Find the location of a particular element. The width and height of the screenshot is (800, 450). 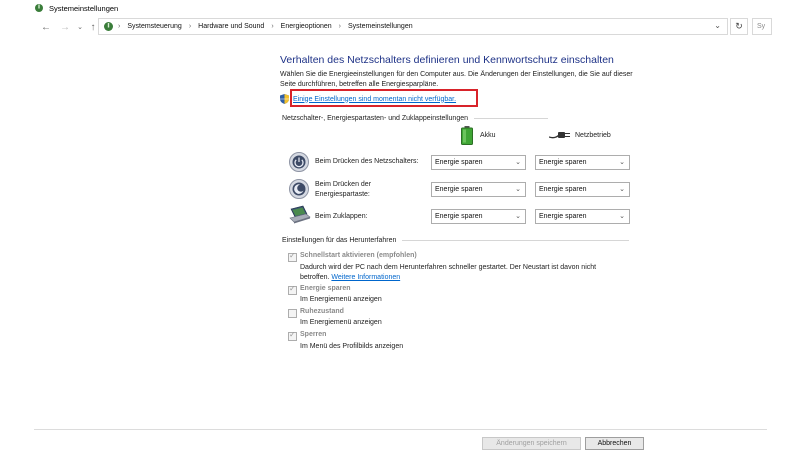

cancel-button: Abbrechen is located at coordinates (614, 443).